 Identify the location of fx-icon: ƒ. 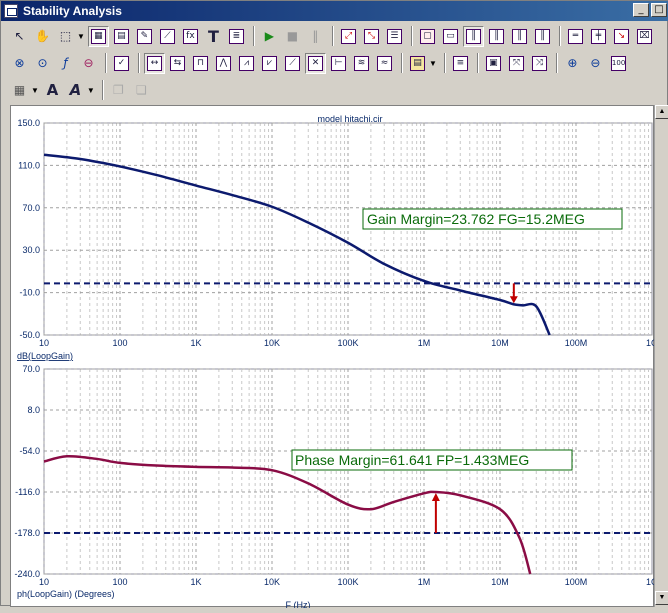
(65, 63).